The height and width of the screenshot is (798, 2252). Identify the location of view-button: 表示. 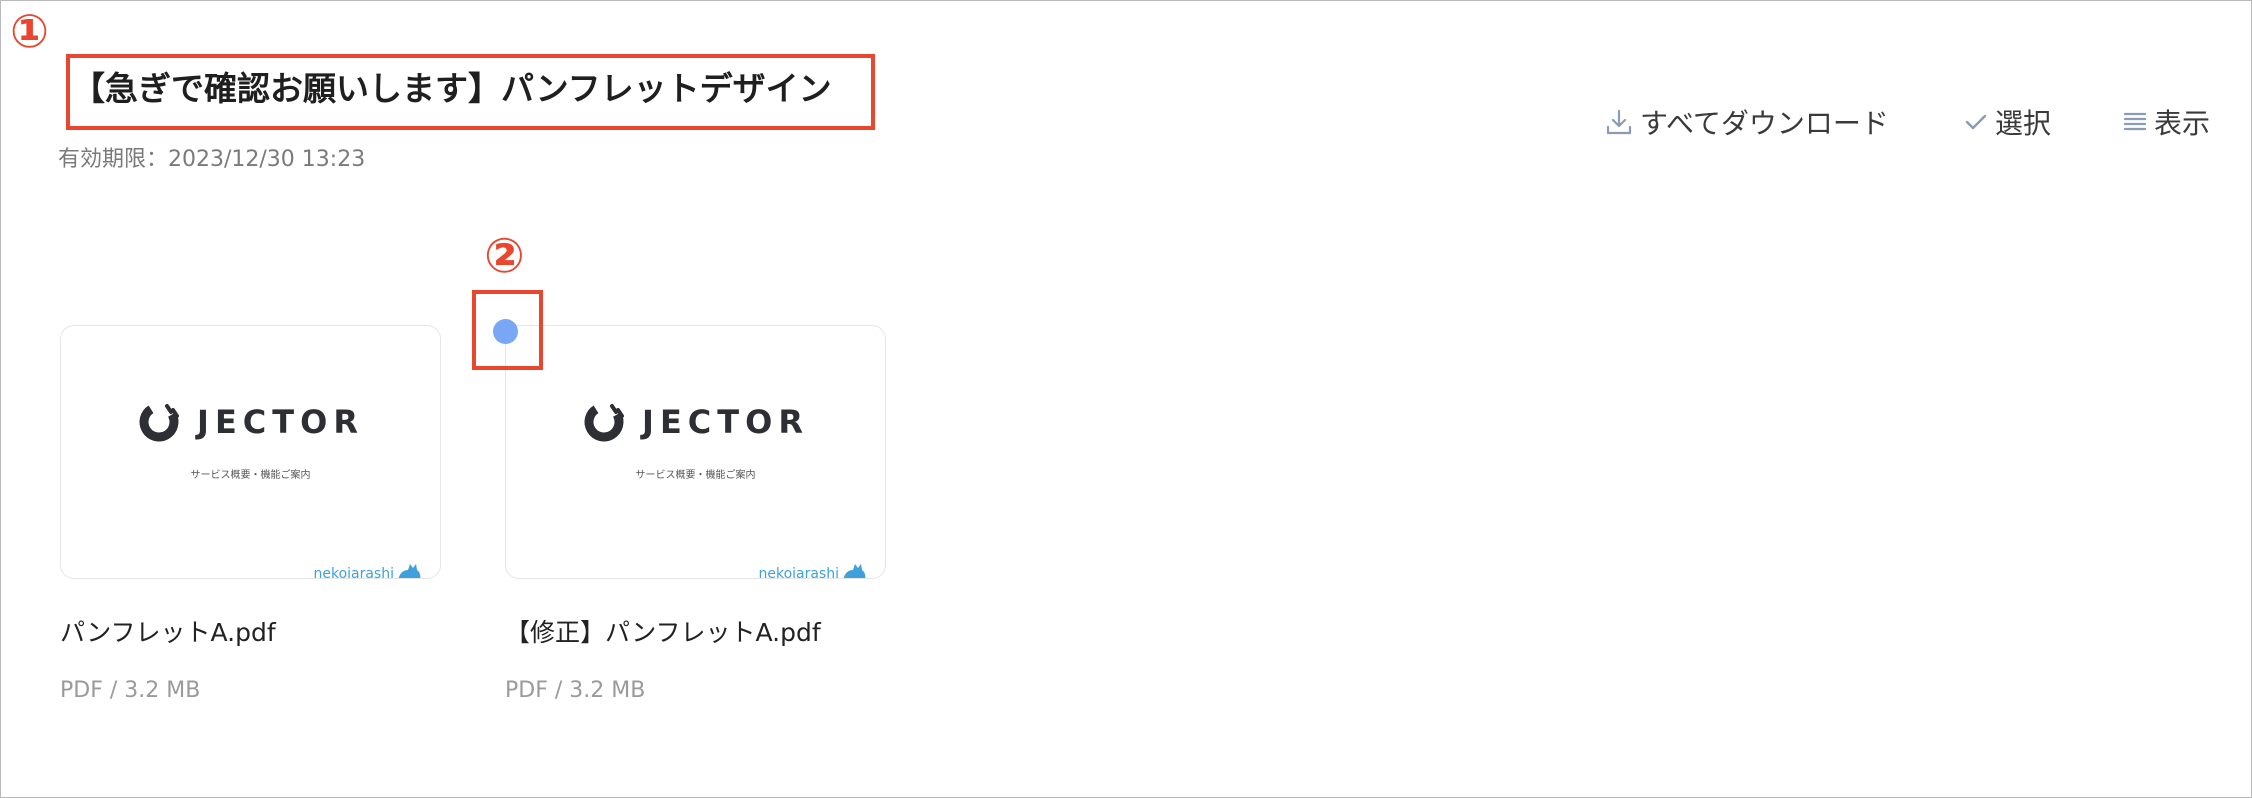
(2166, 122).